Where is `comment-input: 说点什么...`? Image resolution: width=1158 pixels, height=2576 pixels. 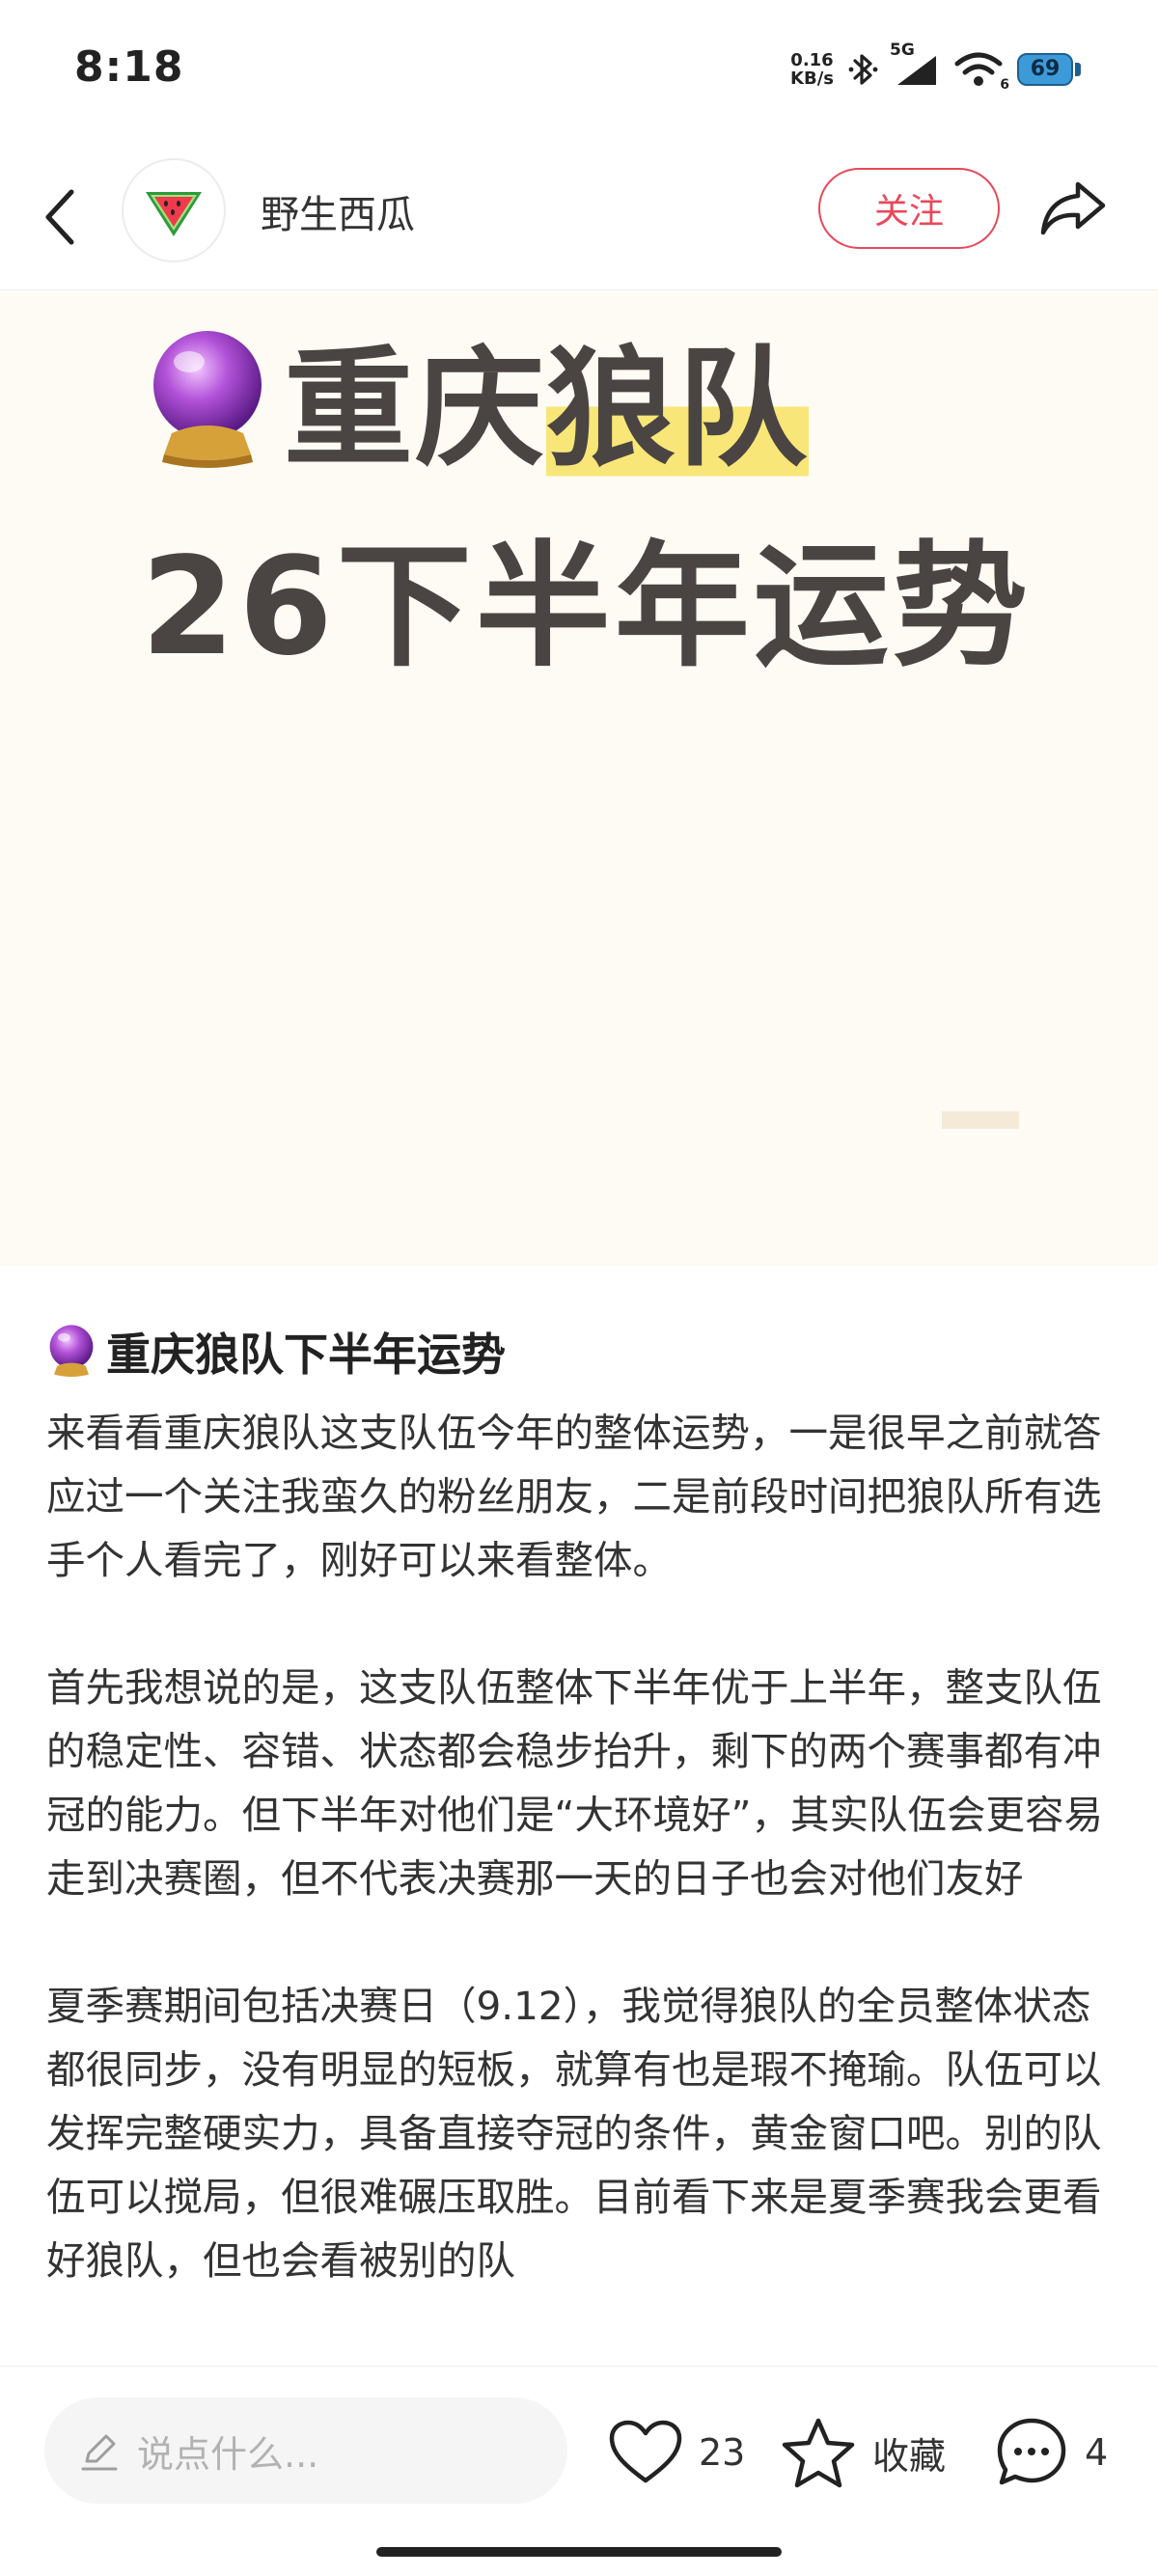 comment-input: 说点什么... is located at coordinates (305, 2451).